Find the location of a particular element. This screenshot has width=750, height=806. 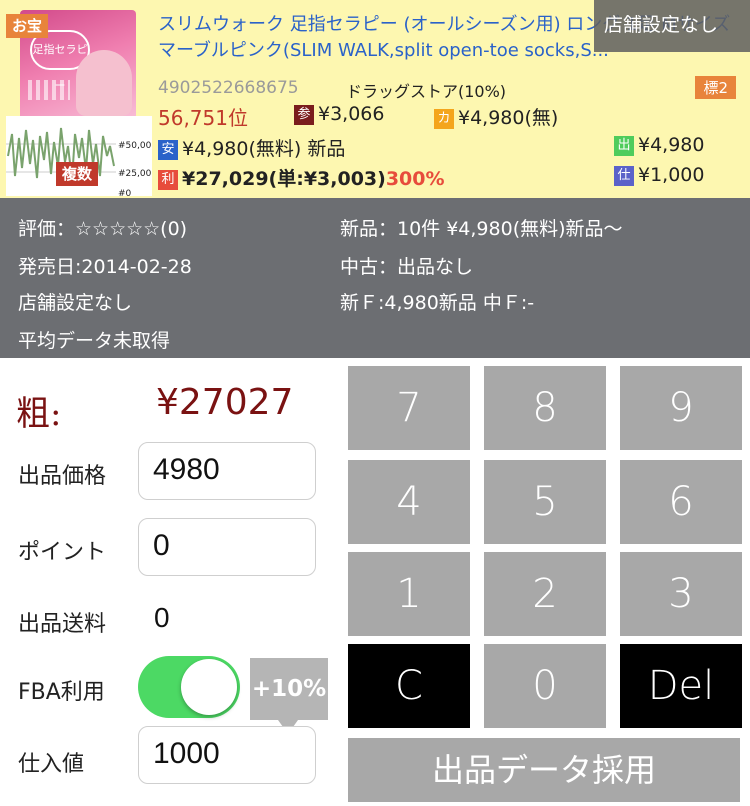

purchase-price: 仕 ¥1,000 is located at coordinates (659, 175).